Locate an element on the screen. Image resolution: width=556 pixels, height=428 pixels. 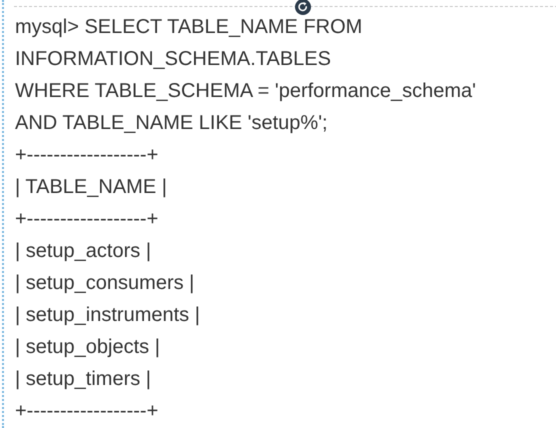
code-line: WHERE TABLE_SCHEMA = 'performance_schema' is located at coordinates (246, 91).